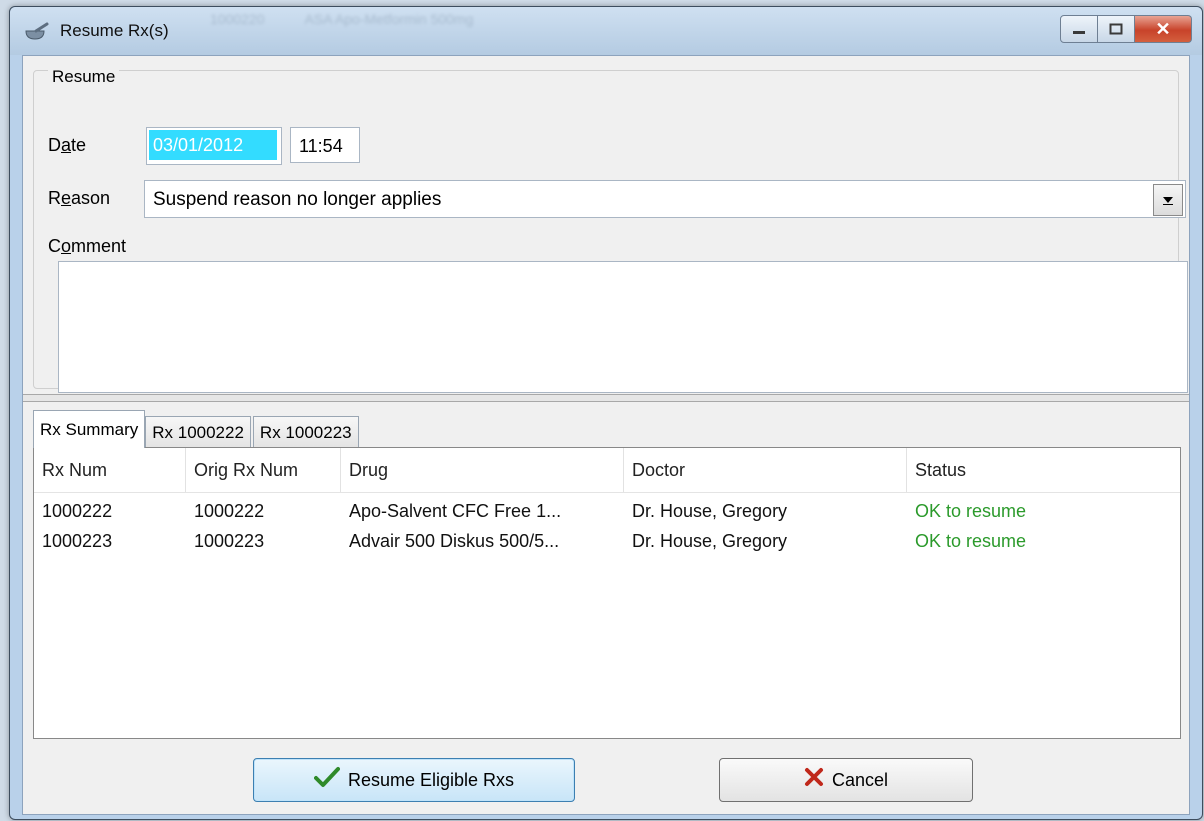  I want to click on mortar-pestle-icon, so click(37, 31).